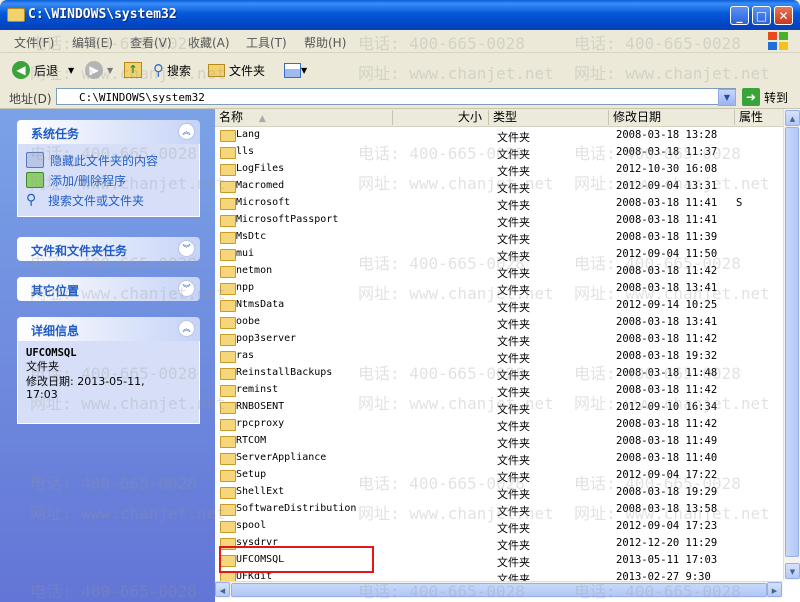 The height and width of the screenshot is (602, 800). What do you see at coordinates (500, 441) in the screenshot?
I see `file-row: RTCOM 文件夹 2008-03-18 11:49` at bounding box center [500, 441].